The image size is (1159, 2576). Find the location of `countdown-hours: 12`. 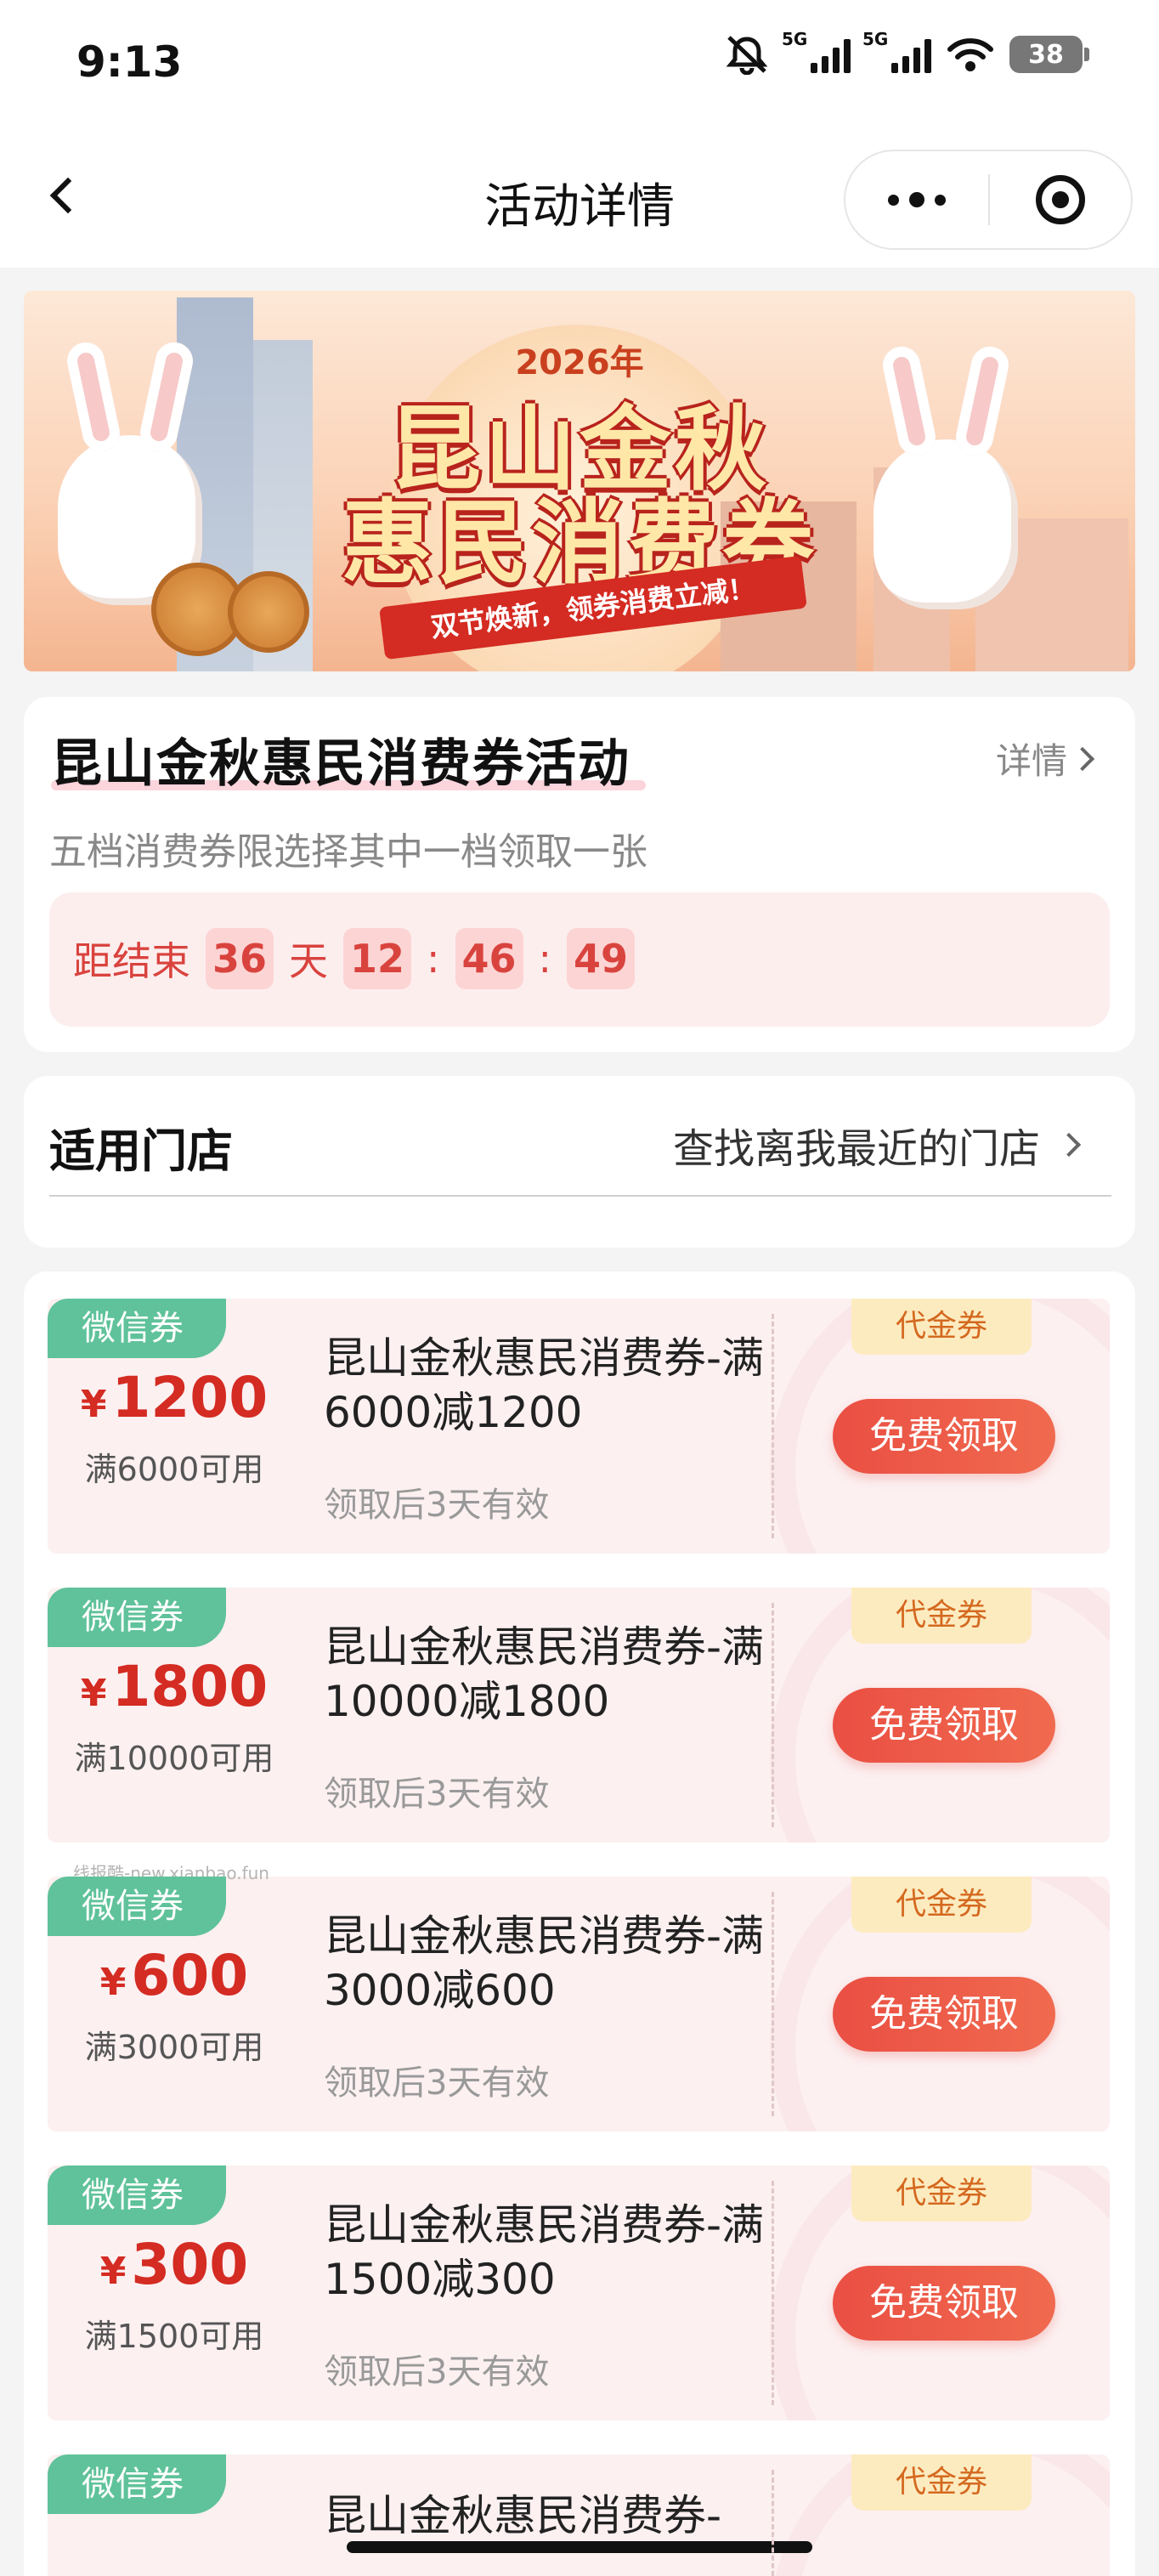

countdown-hours: 12 is located at coordinates (377, 959).